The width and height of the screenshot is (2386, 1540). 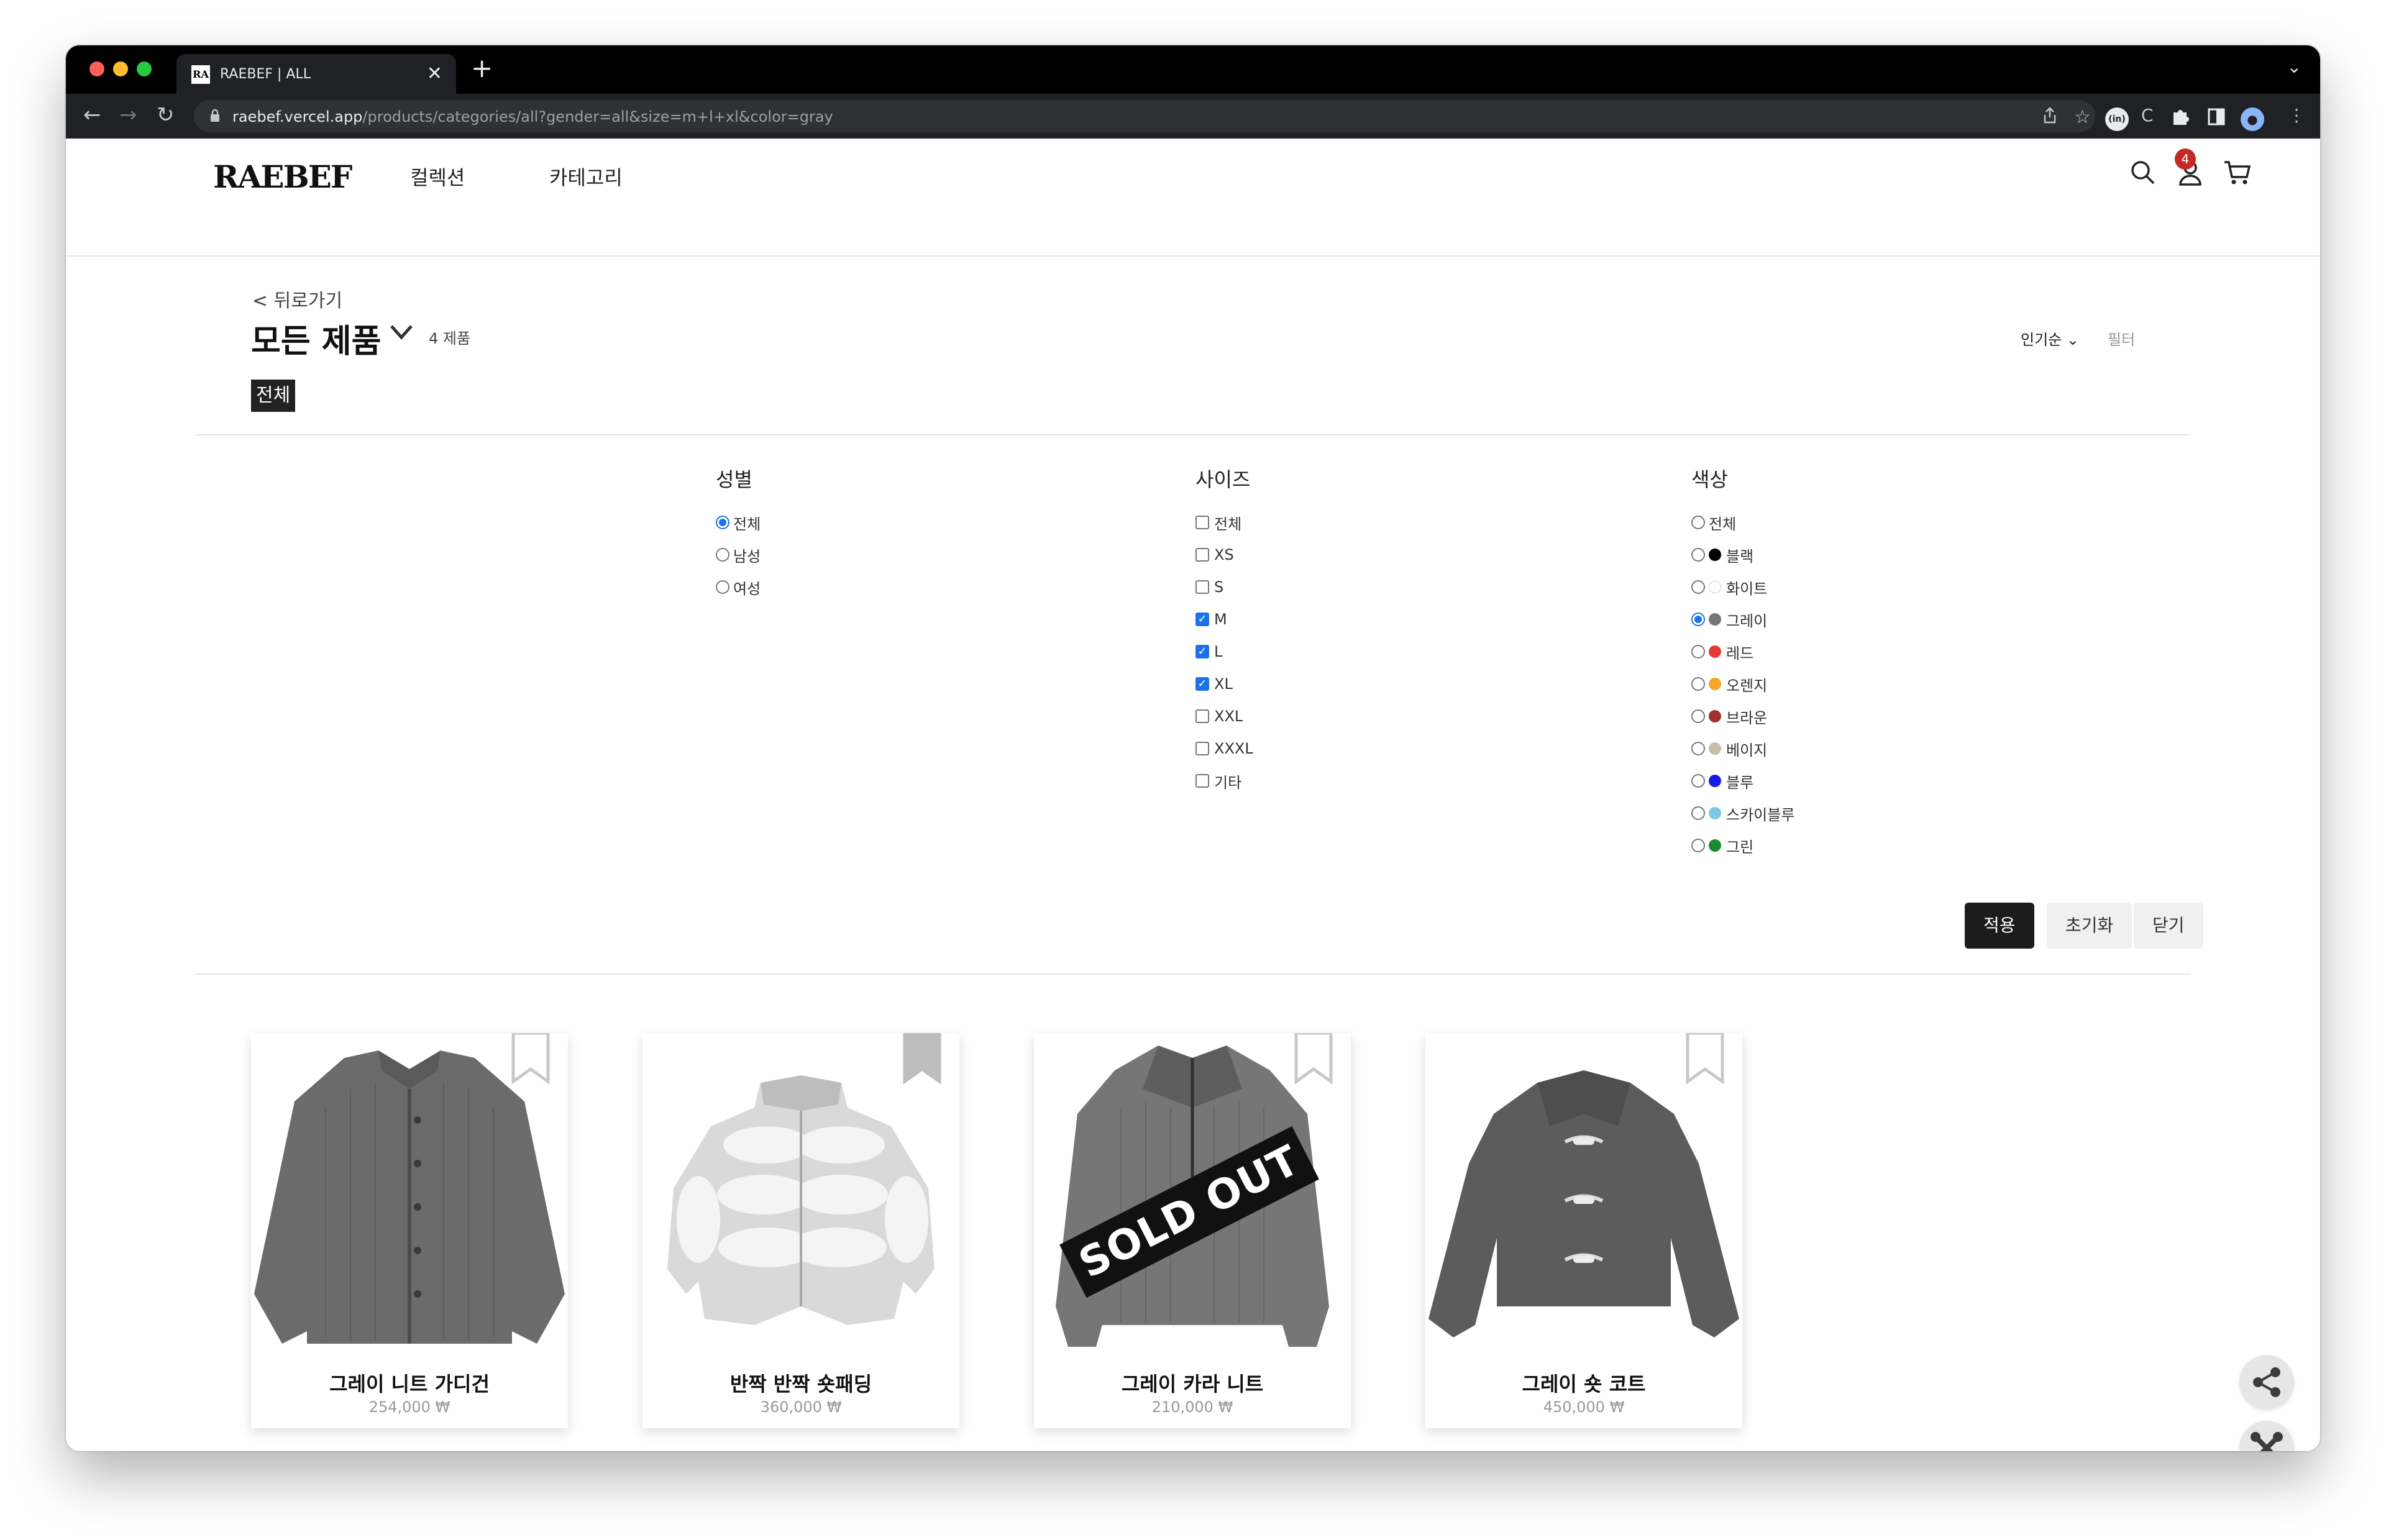 I want to click on gender-option: 여성, so click(x=738, y=587).